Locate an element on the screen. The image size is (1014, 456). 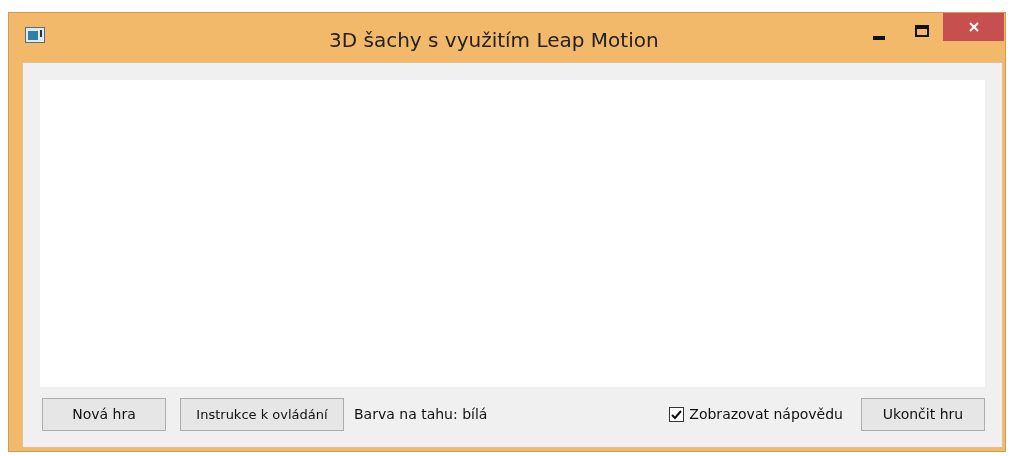
window-title: 3D šachy s využitím Leap Motion is located at coordinates (494, 40).